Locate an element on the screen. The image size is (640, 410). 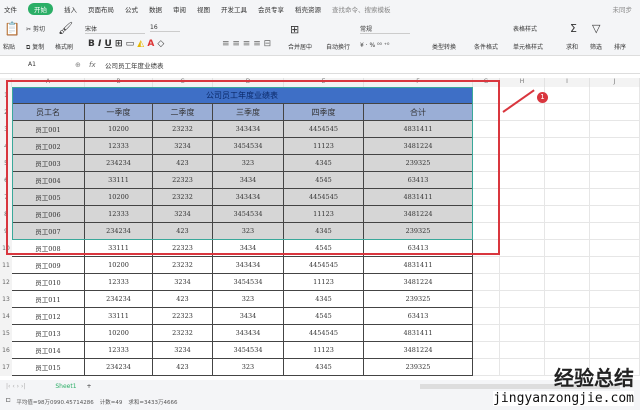
sort-button: 排序 is located at coordinates (620, 46).